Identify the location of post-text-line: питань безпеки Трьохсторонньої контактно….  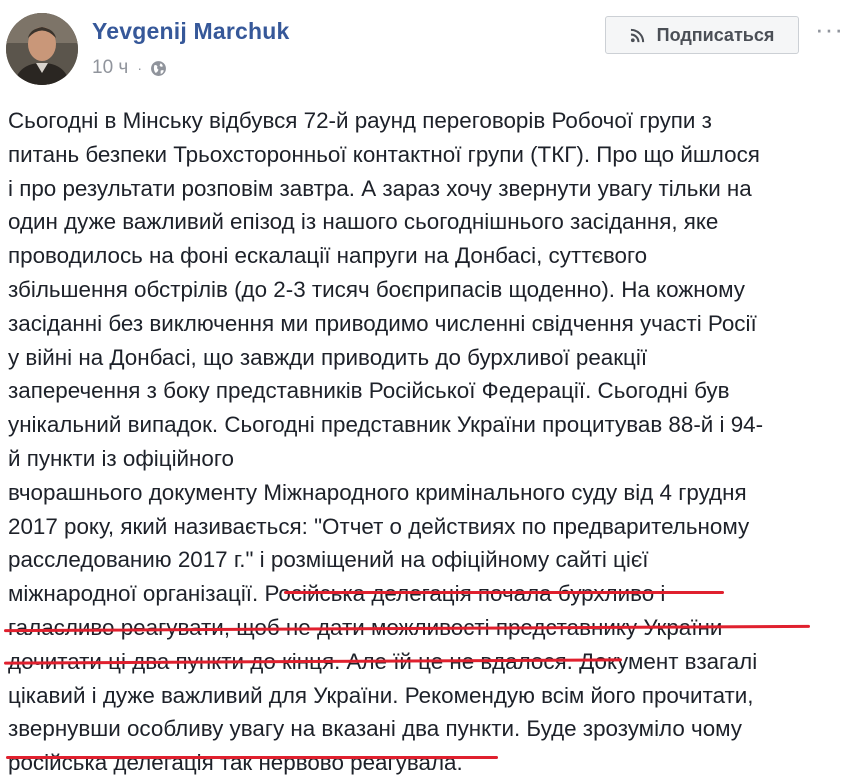
(384, 154).